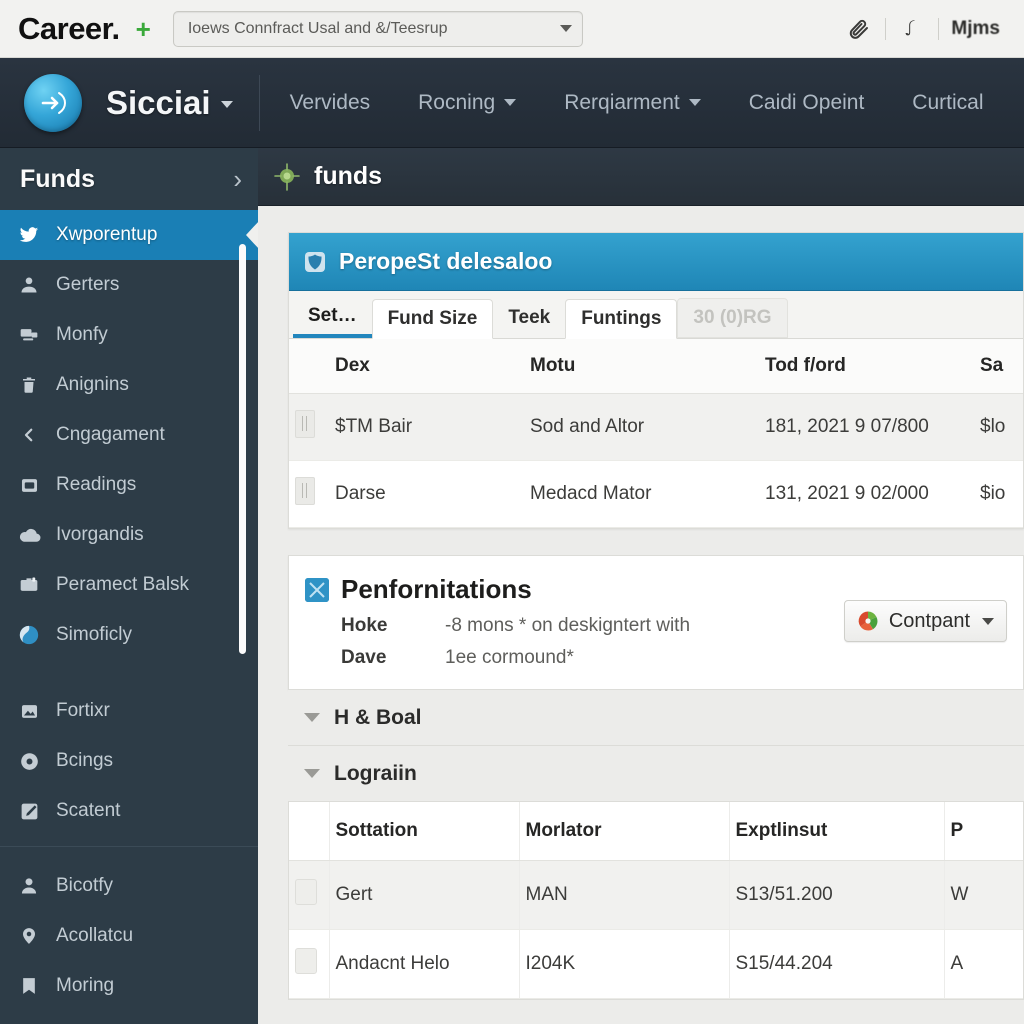 This screenshot has height=1024, width=1024. What do you see at coordinates (259, 102) in the screenshot?
I see `nav-divider` at bounding box center [259, 102].